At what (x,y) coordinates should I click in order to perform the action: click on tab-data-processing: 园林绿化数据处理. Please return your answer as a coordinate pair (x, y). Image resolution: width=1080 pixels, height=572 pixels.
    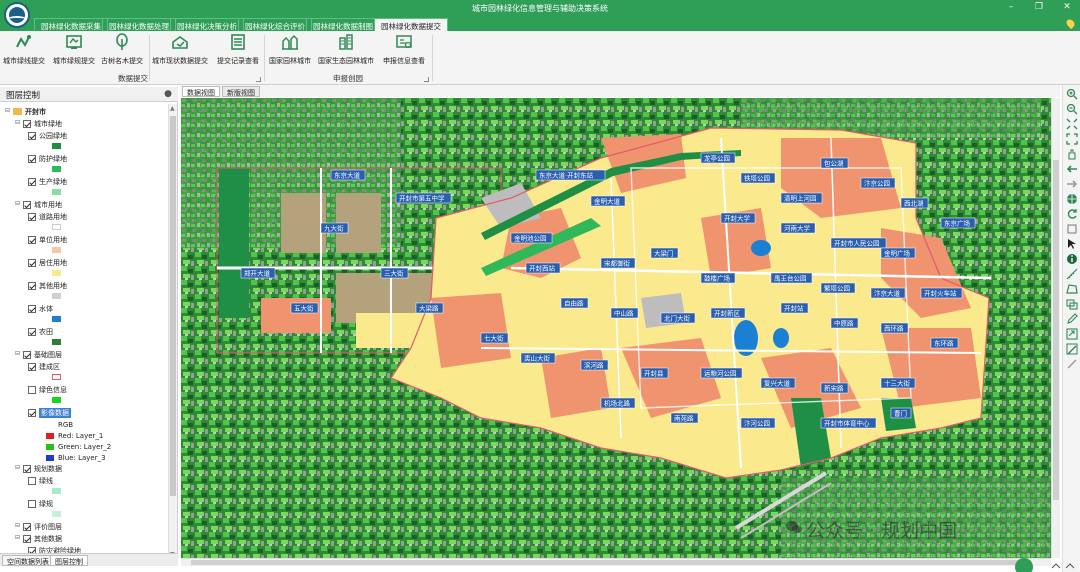
    Looking at the image, I should click on (139, 24).